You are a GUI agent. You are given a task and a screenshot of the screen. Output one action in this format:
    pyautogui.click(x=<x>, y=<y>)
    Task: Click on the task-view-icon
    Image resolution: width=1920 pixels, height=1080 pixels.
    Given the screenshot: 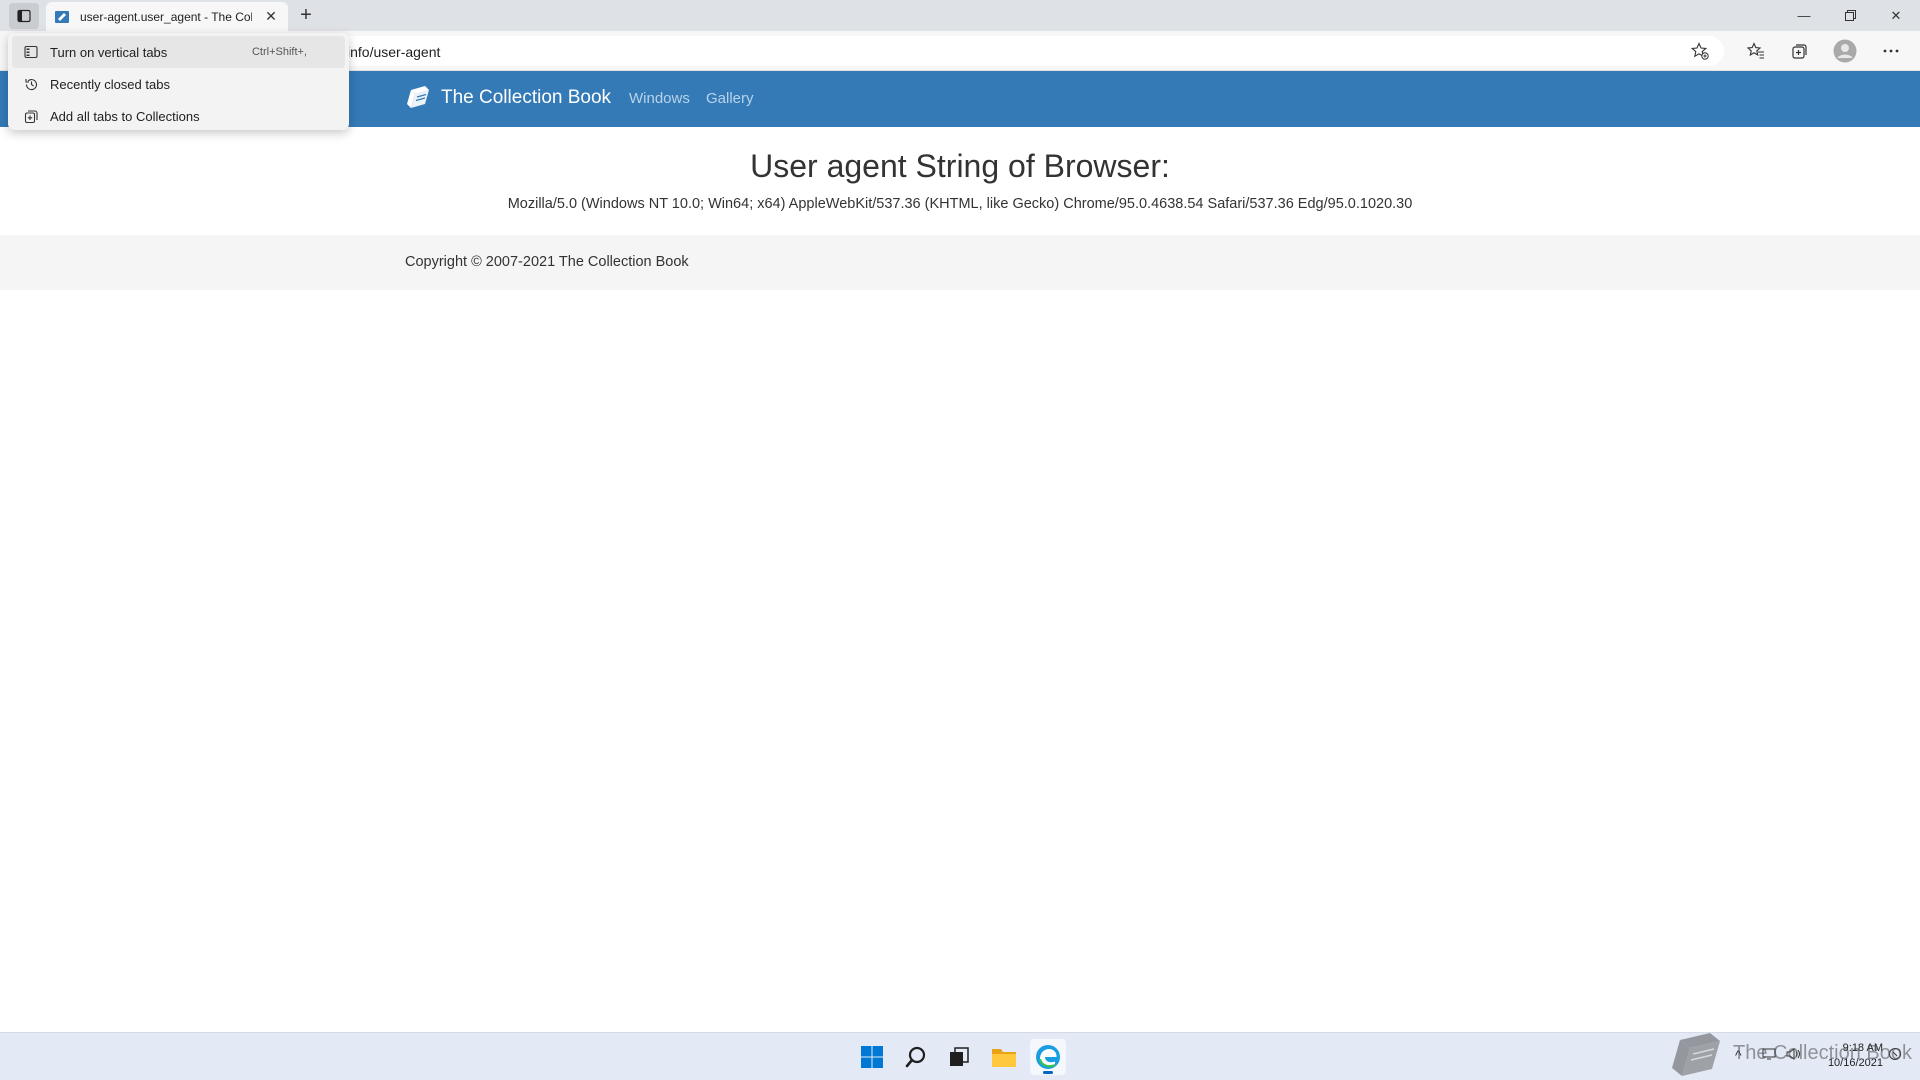 What is the action you would take?
    pyautogui.click(x=959, y=1056)
    